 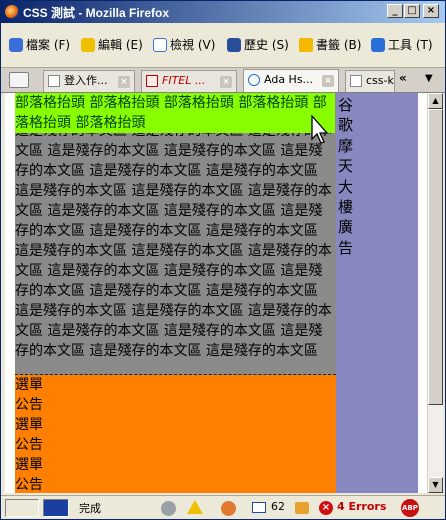 I want to click on status-bar: 完成 62 × 4 Errors ABP, so click(x=223, y=507).